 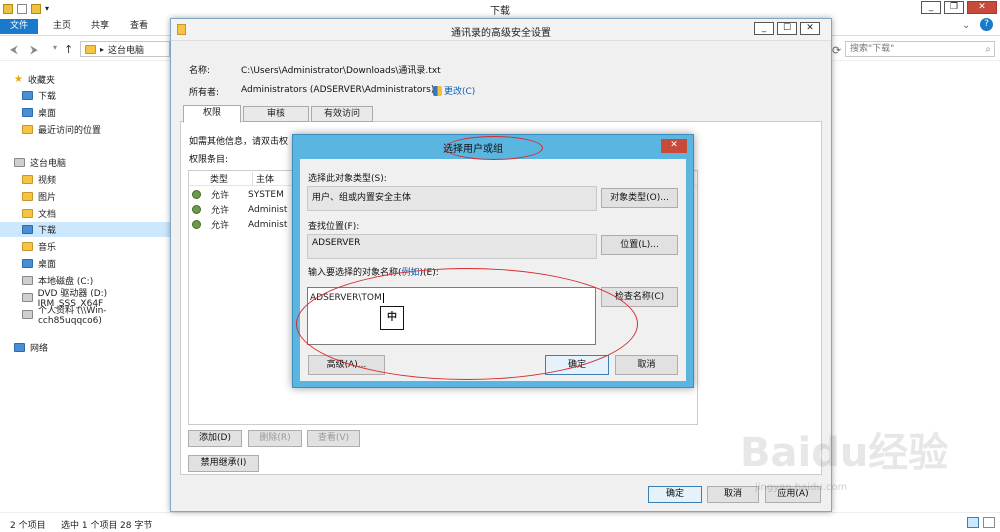 I want to click on object-type-label: 选择此对象类型(S):, so click(x=347, y=179).